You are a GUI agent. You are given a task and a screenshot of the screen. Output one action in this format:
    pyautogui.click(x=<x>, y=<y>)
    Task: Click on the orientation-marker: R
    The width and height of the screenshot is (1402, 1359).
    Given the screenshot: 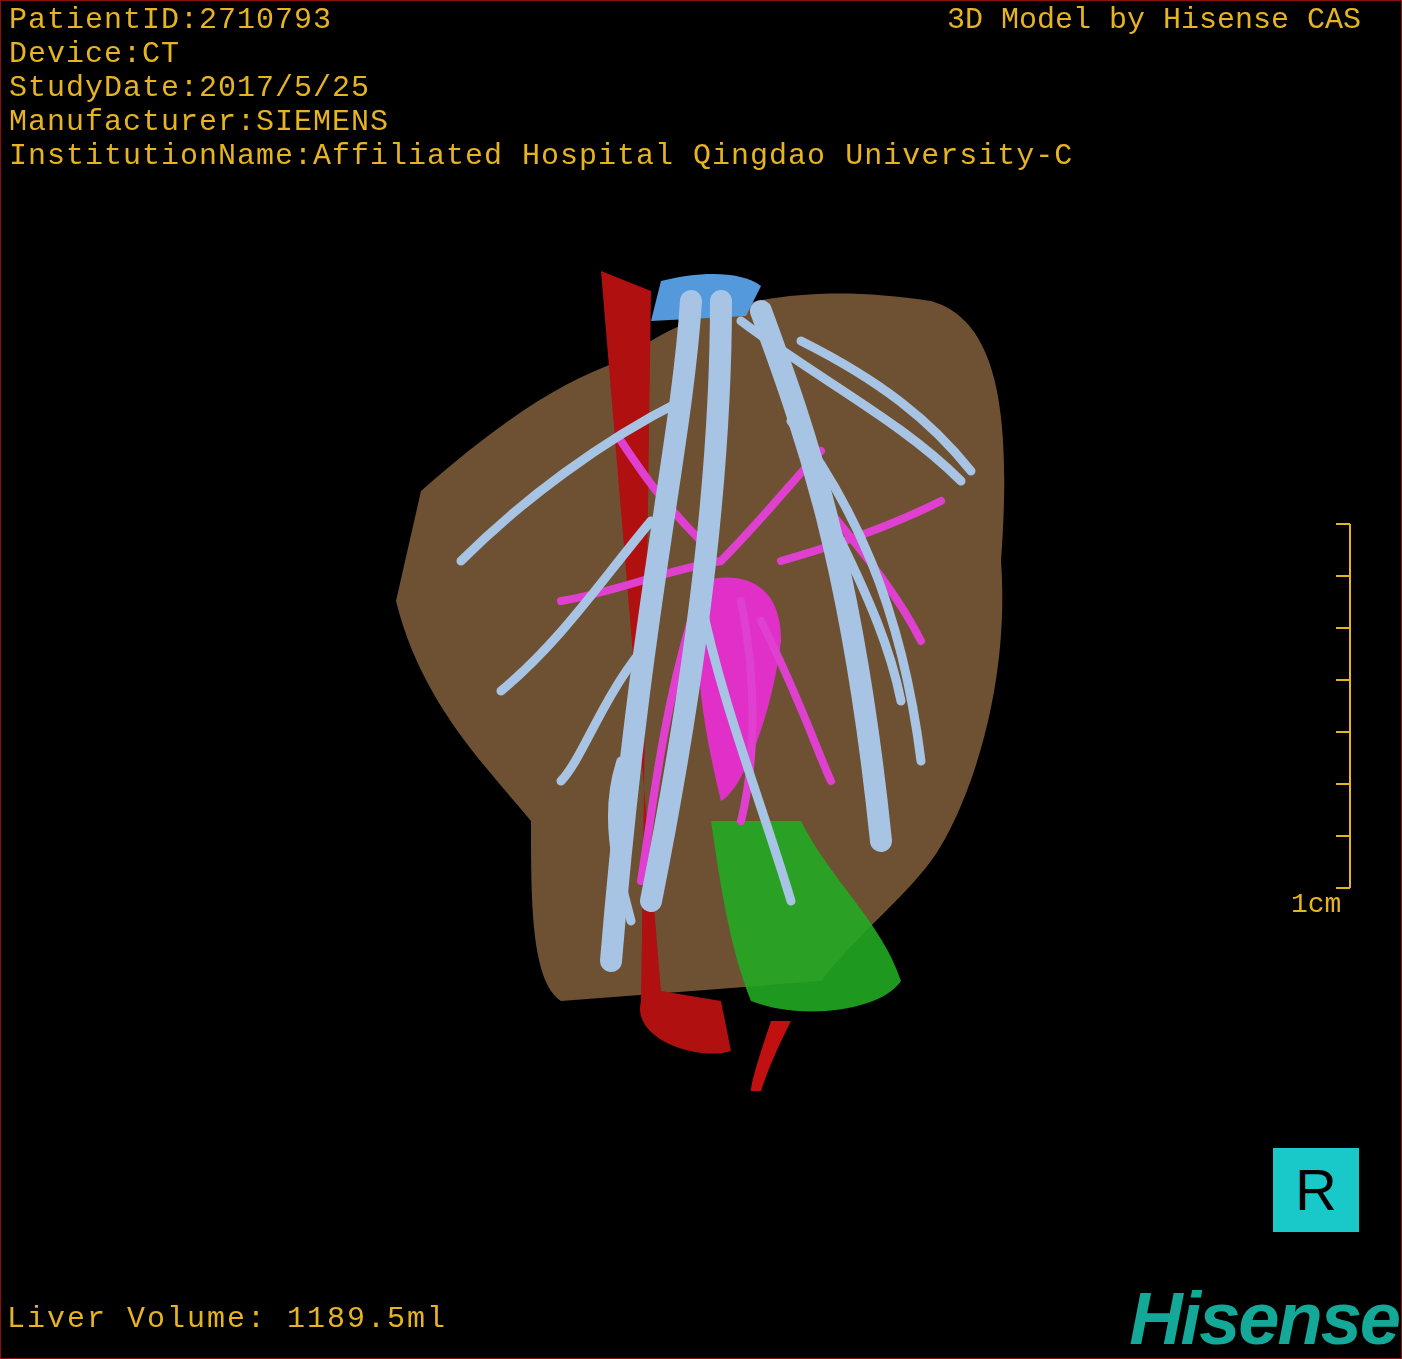 What is the action you would take?
    pyautogui.click(x=1316, y=1190)
    